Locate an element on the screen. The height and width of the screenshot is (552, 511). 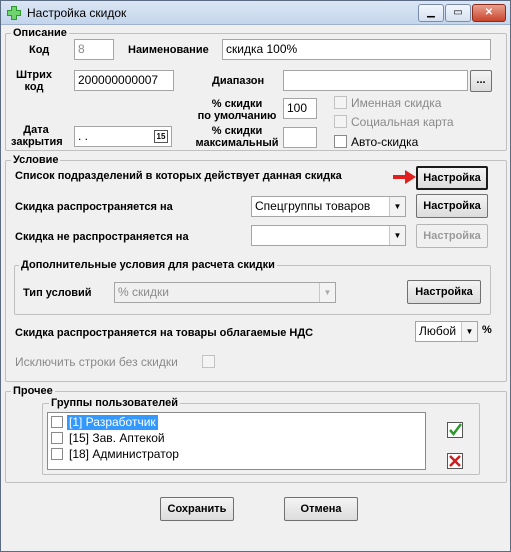
barcode-label-line2: код is located at coordinates (34, 87).